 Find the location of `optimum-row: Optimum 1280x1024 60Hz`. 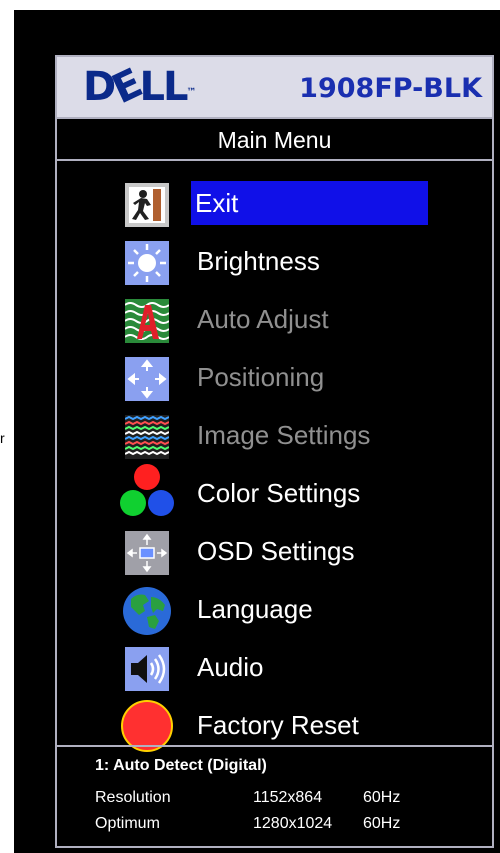

optimum-row: Optimum 1280x1024 60Hz is located at coordinates (260, 826).